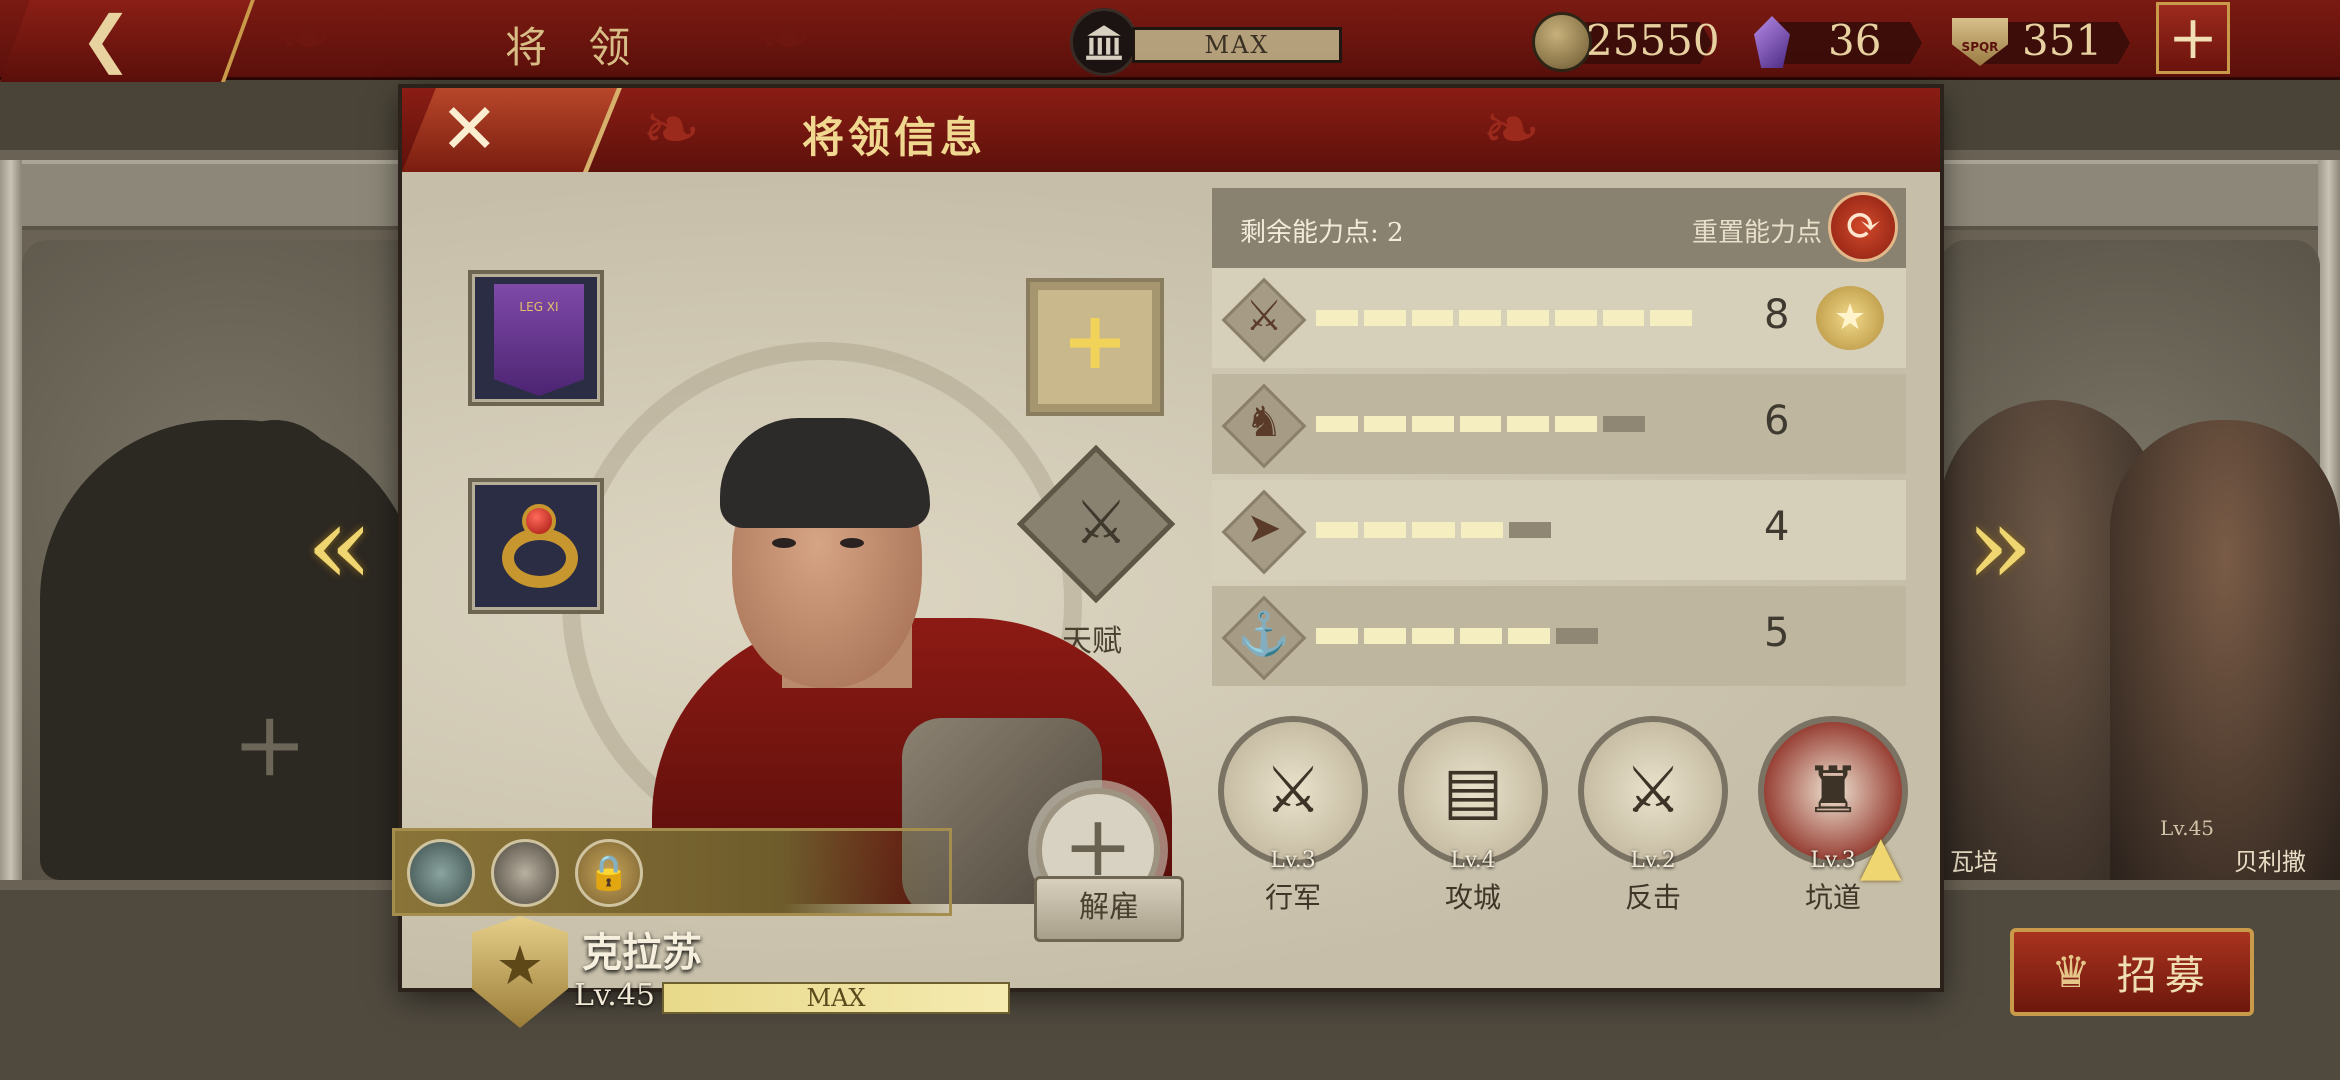  Describe the element at coordinates (1653, 40) in the screenshot. I see `coins-value: 25550` at that location.